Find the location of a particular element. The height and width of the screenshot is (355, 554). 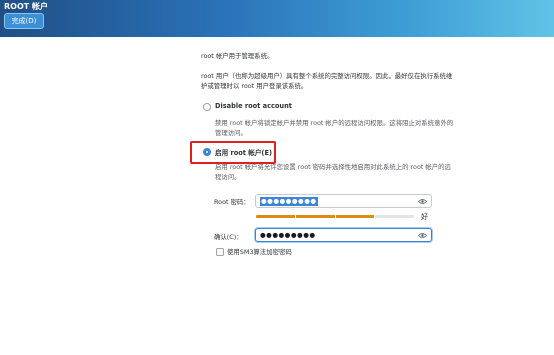

root-password-input: ●●●●●●●●● is located at coordinates (343, 201).